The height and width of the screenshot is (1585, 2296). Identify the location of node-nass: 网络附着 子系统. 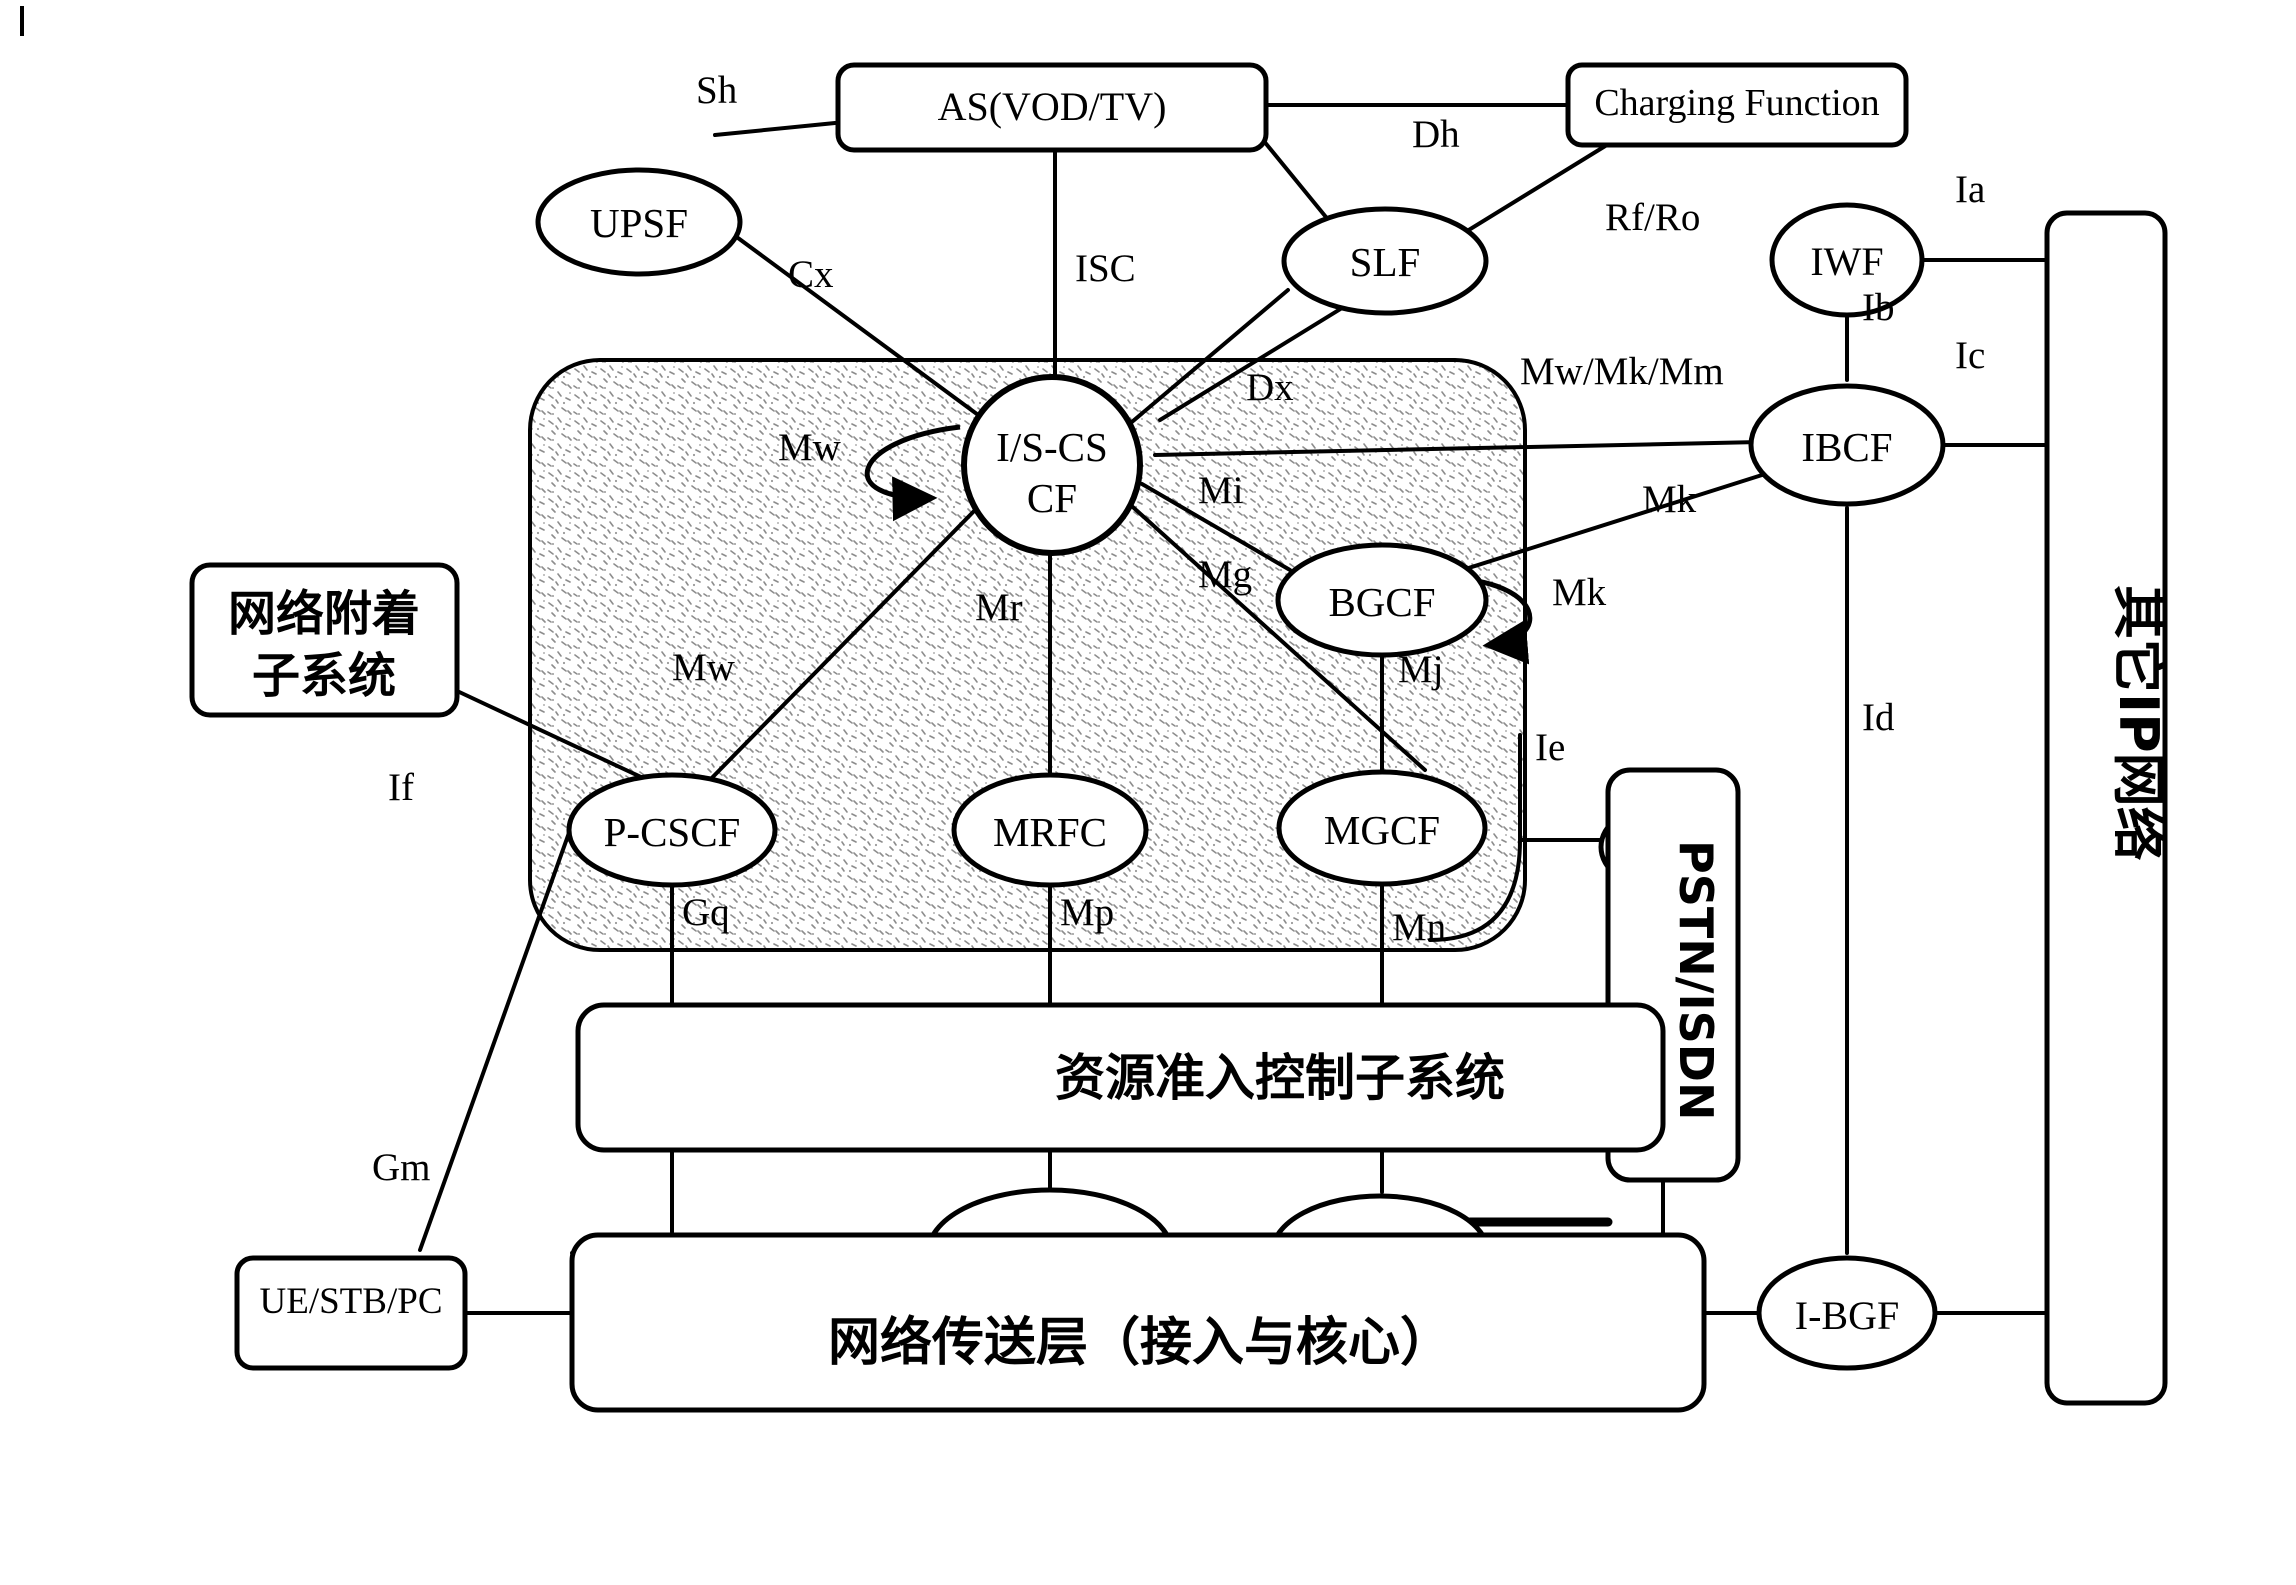
(324, 640).